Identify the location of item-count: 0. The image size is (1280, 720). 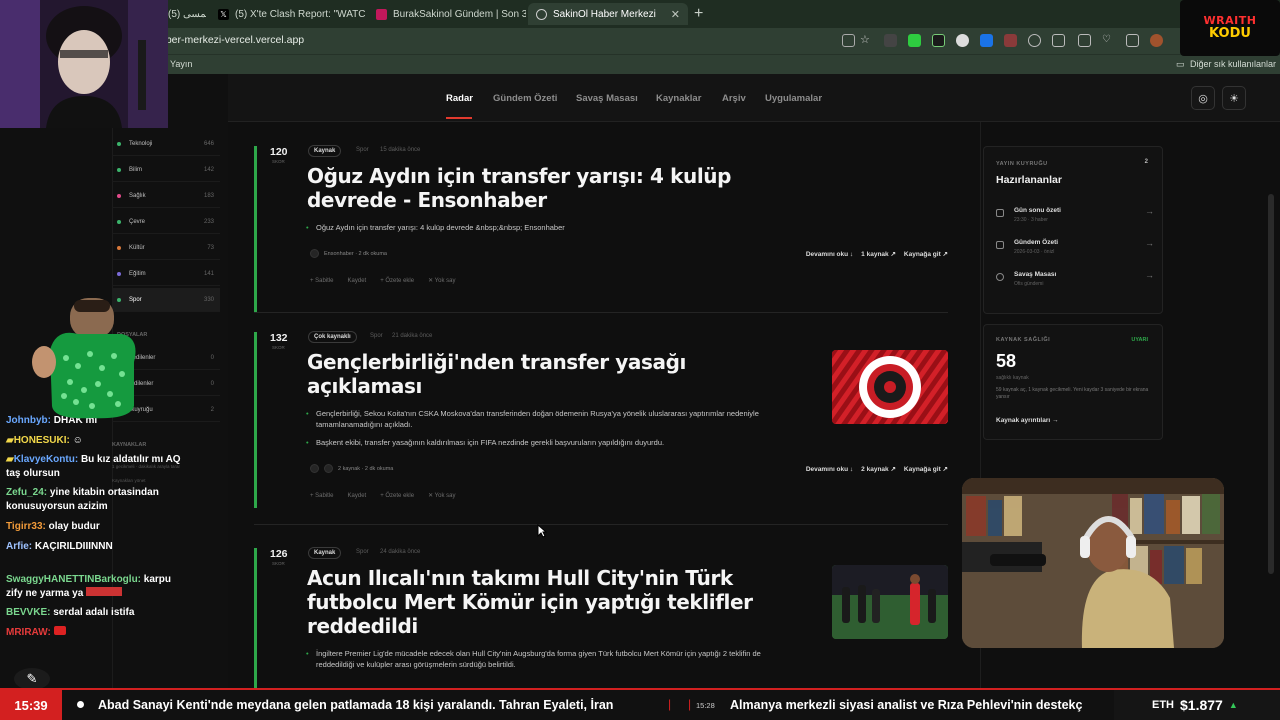
(212, 383).